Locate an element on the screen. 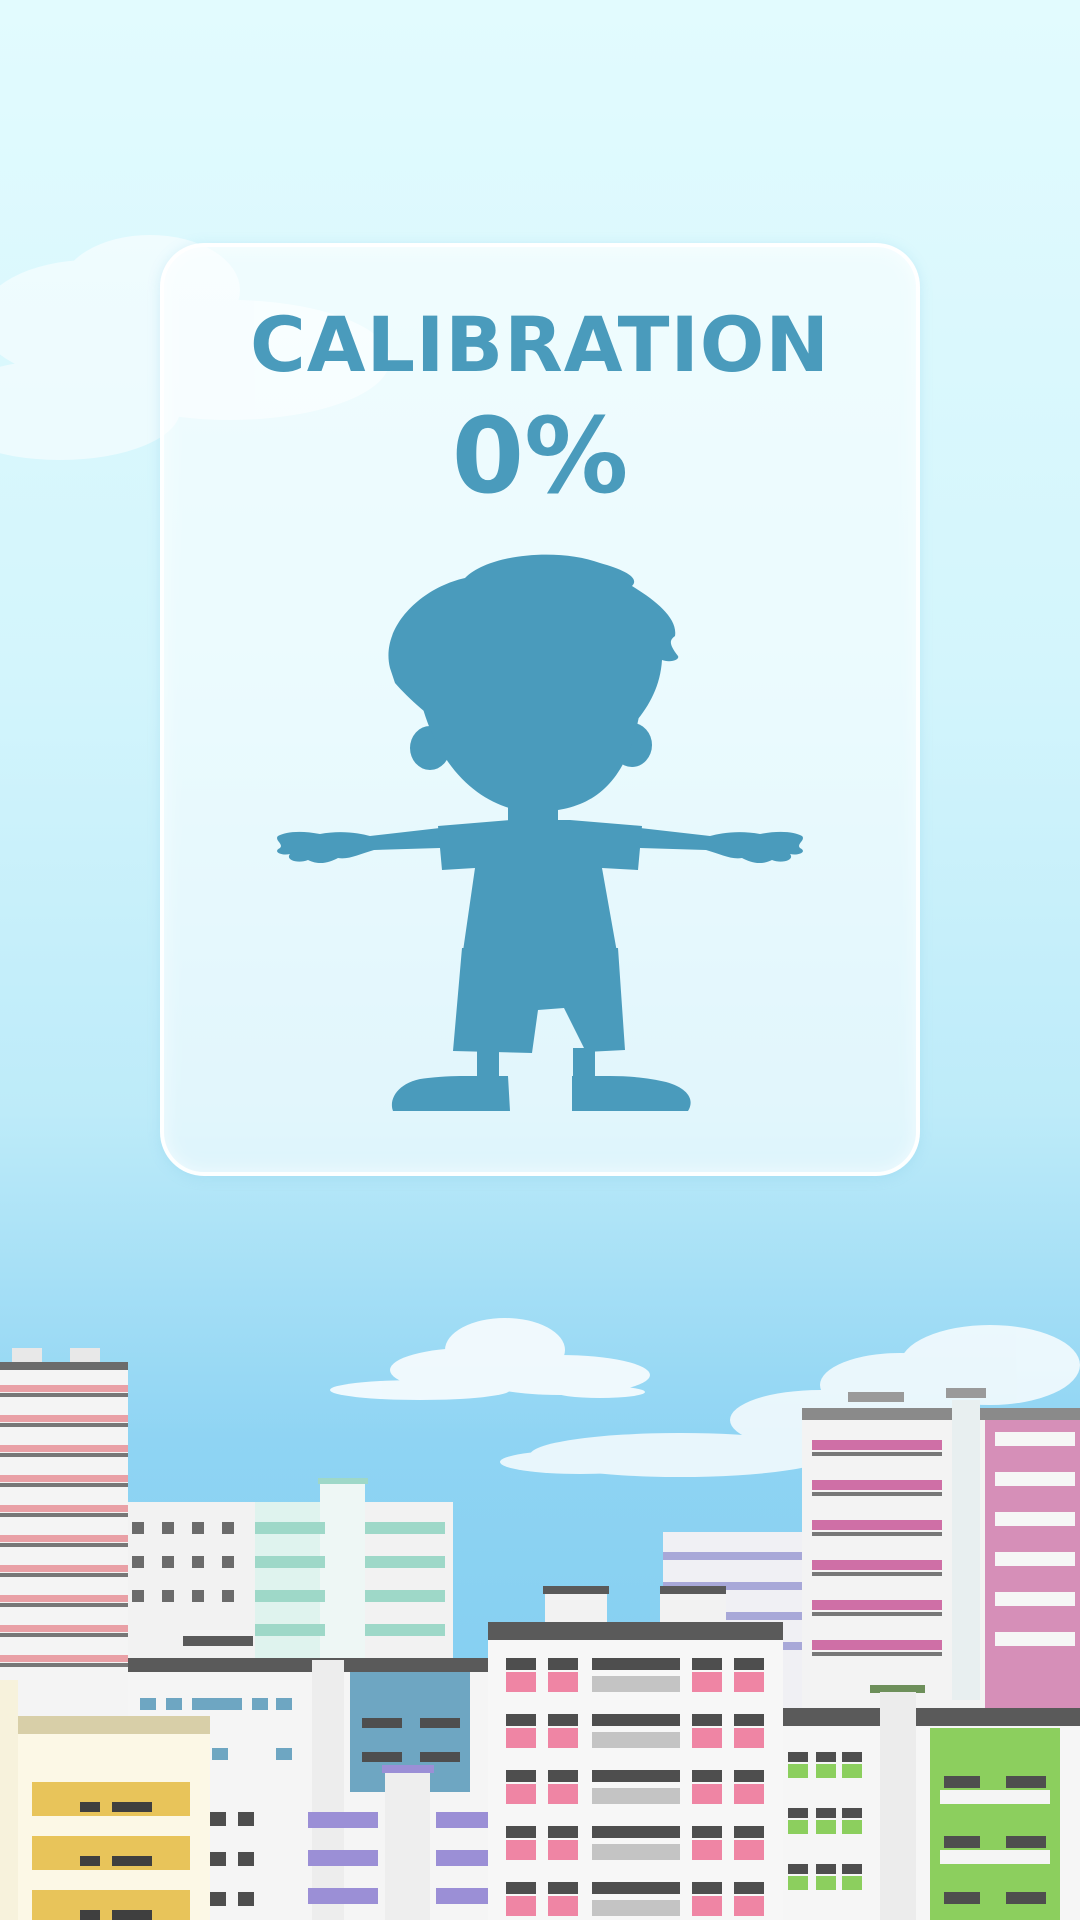 The width and height of the screenshot is (1080, 1920). calibration-progress: 0% is located at coordinates (540, 456).